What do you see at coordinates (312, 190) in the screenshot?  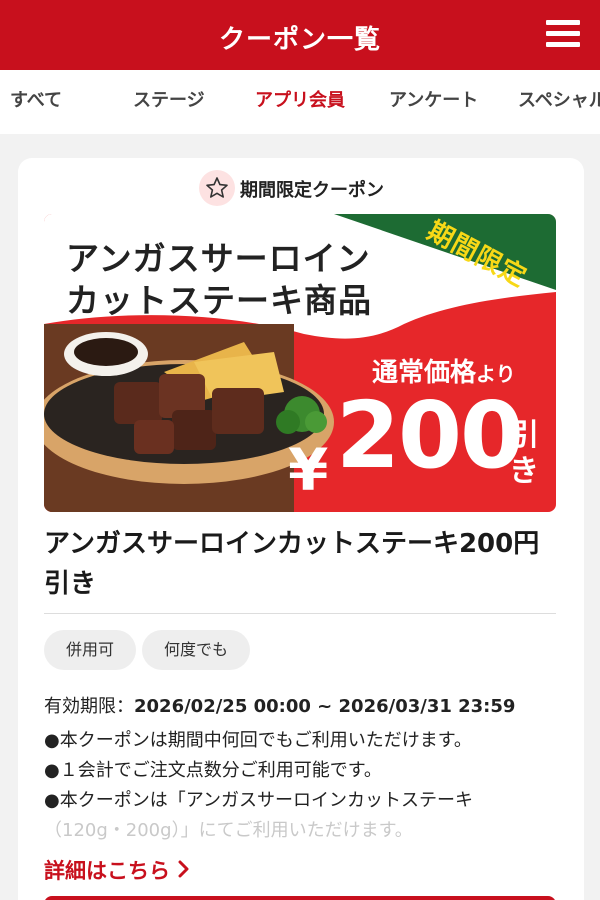 I see `coupon-badge-label: 期間限定クーポン` at bounding box center [312, 190].